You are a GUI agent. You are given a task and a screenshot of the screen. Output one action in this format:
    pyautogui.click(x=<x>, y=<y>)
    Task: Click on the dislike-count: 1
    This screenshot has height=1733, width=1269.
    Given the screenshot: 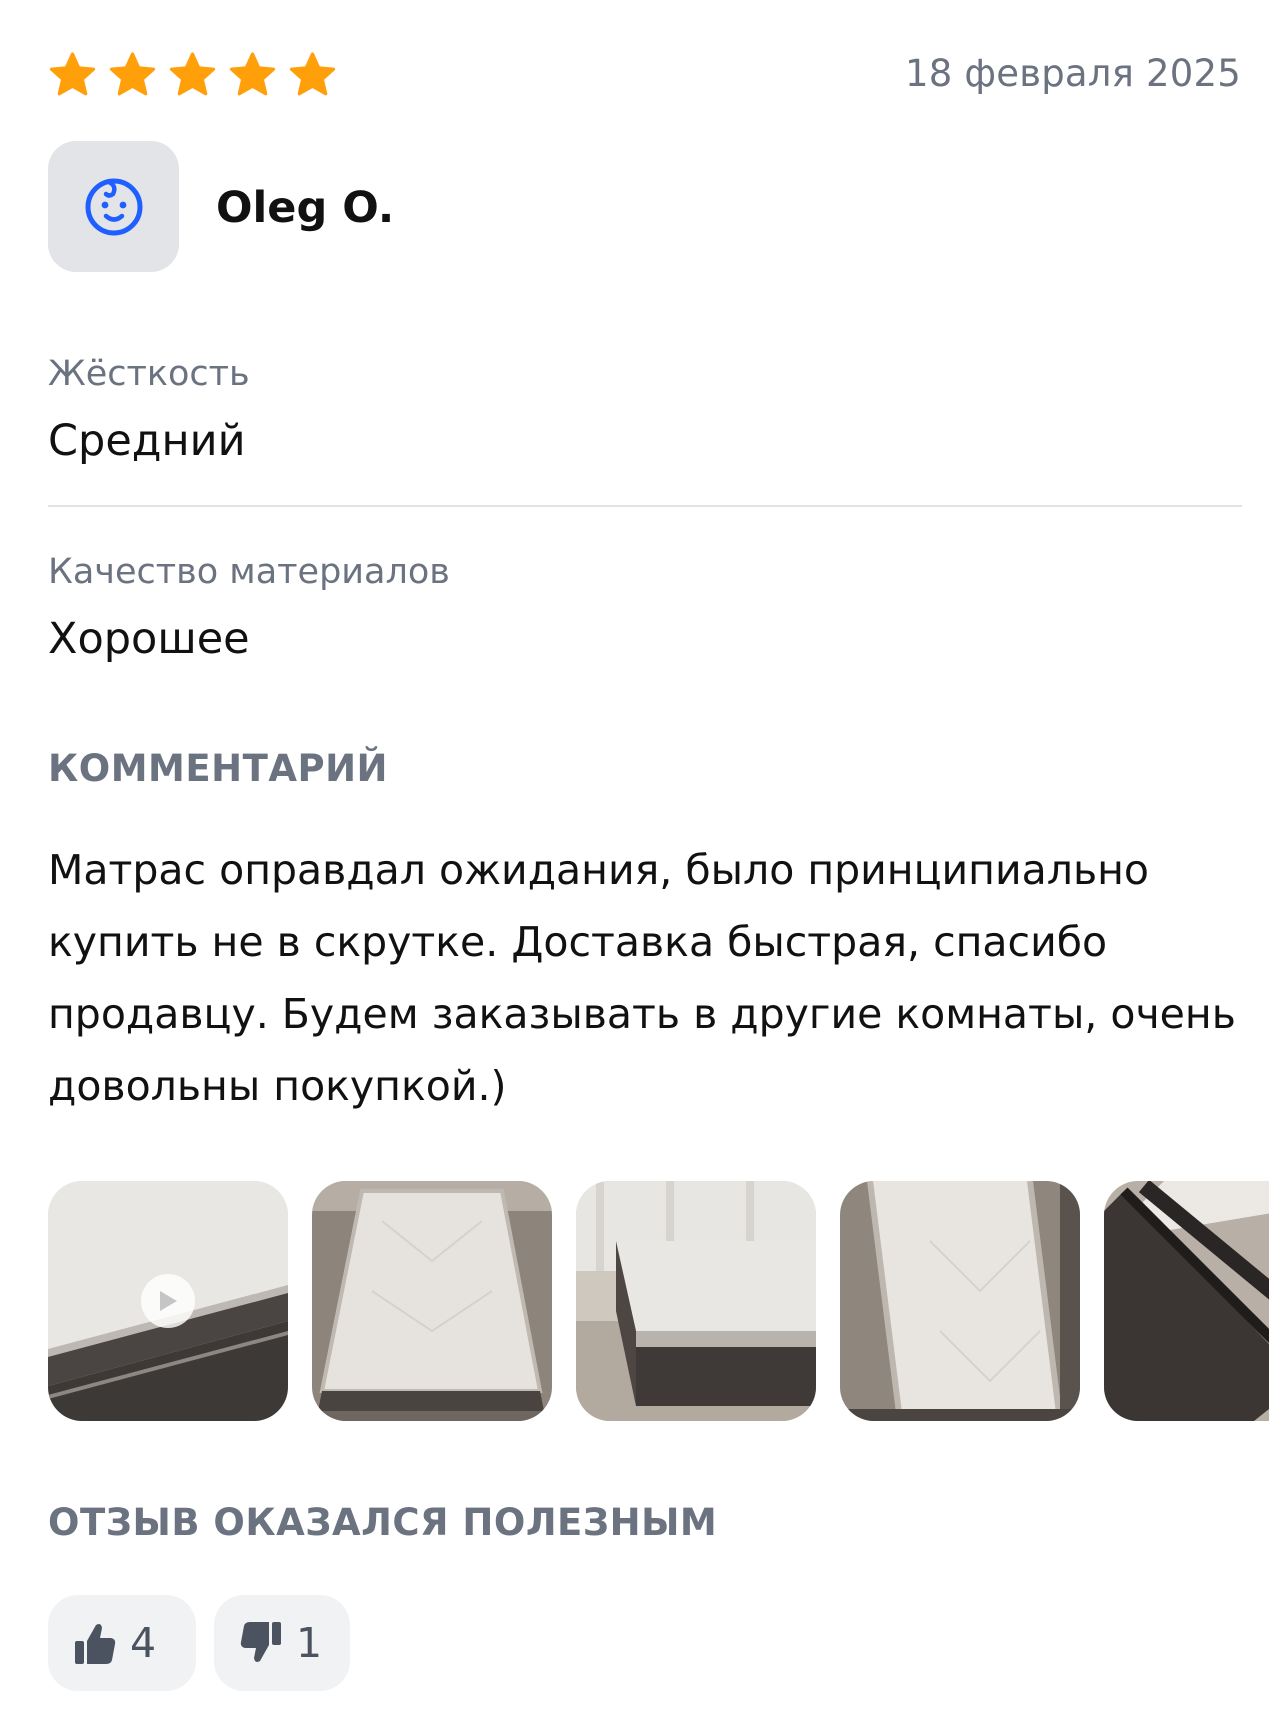 What is the action you would take?
    pyautogui.click(x=309, y=1643)
    